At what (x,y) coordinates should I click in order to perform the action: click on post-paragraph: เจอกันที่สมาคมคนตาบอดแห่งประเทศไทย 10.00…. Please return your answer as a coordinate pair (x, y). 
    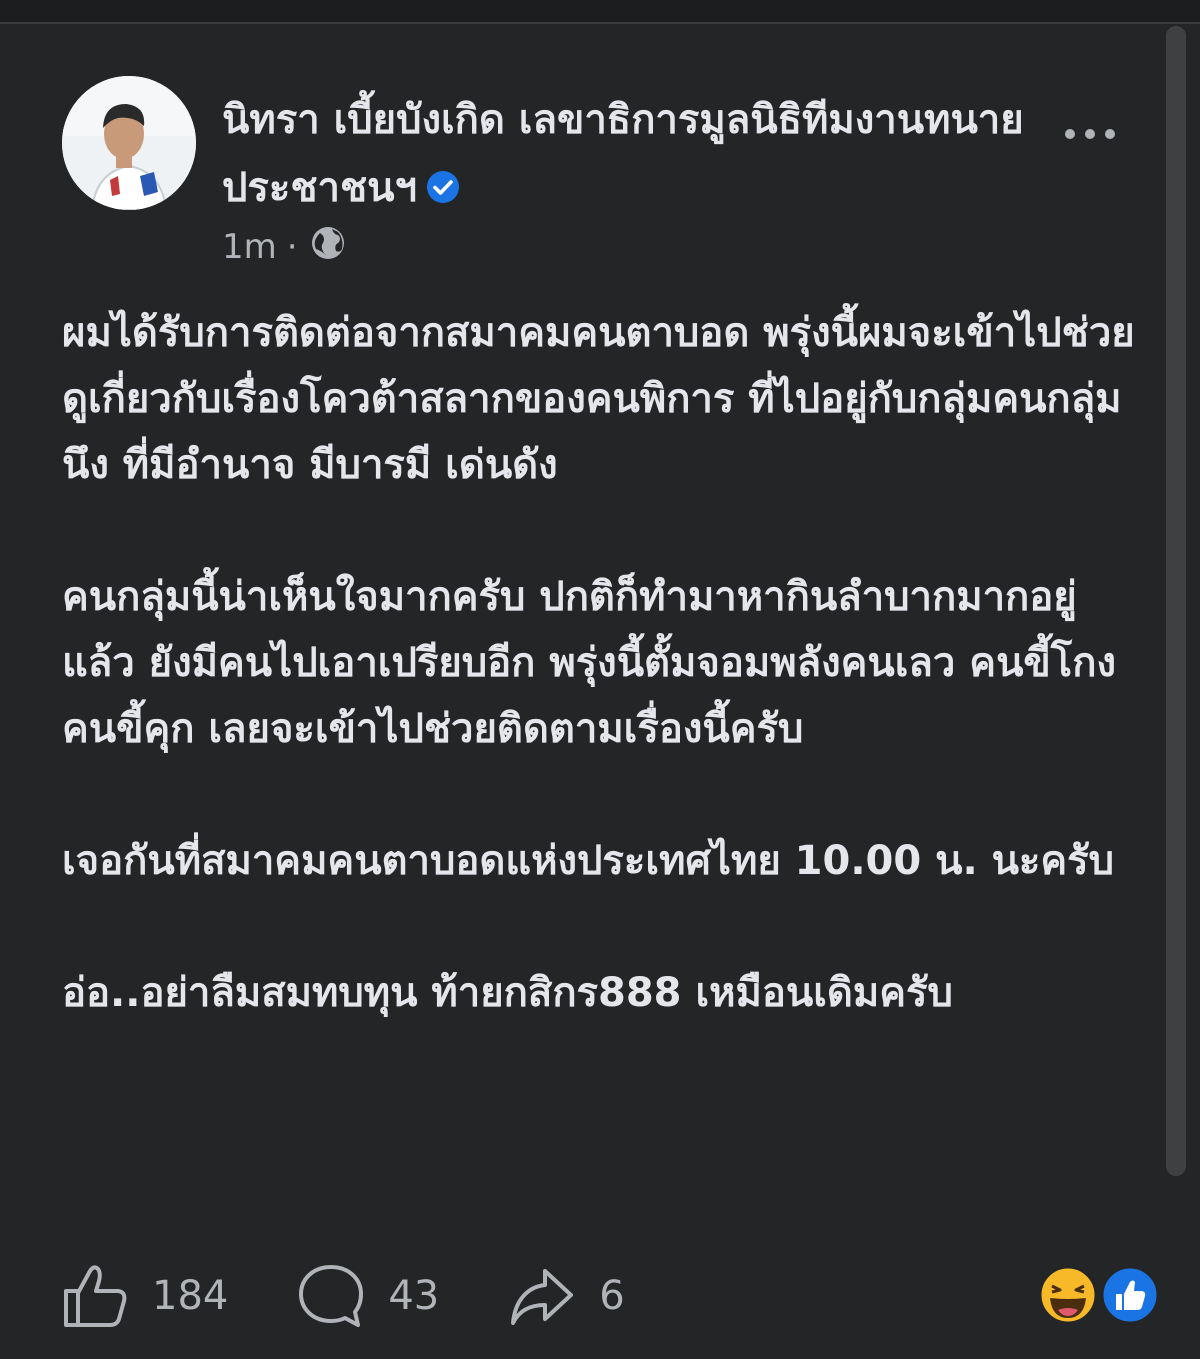
    Looking at the image, I should click on (588, 861).